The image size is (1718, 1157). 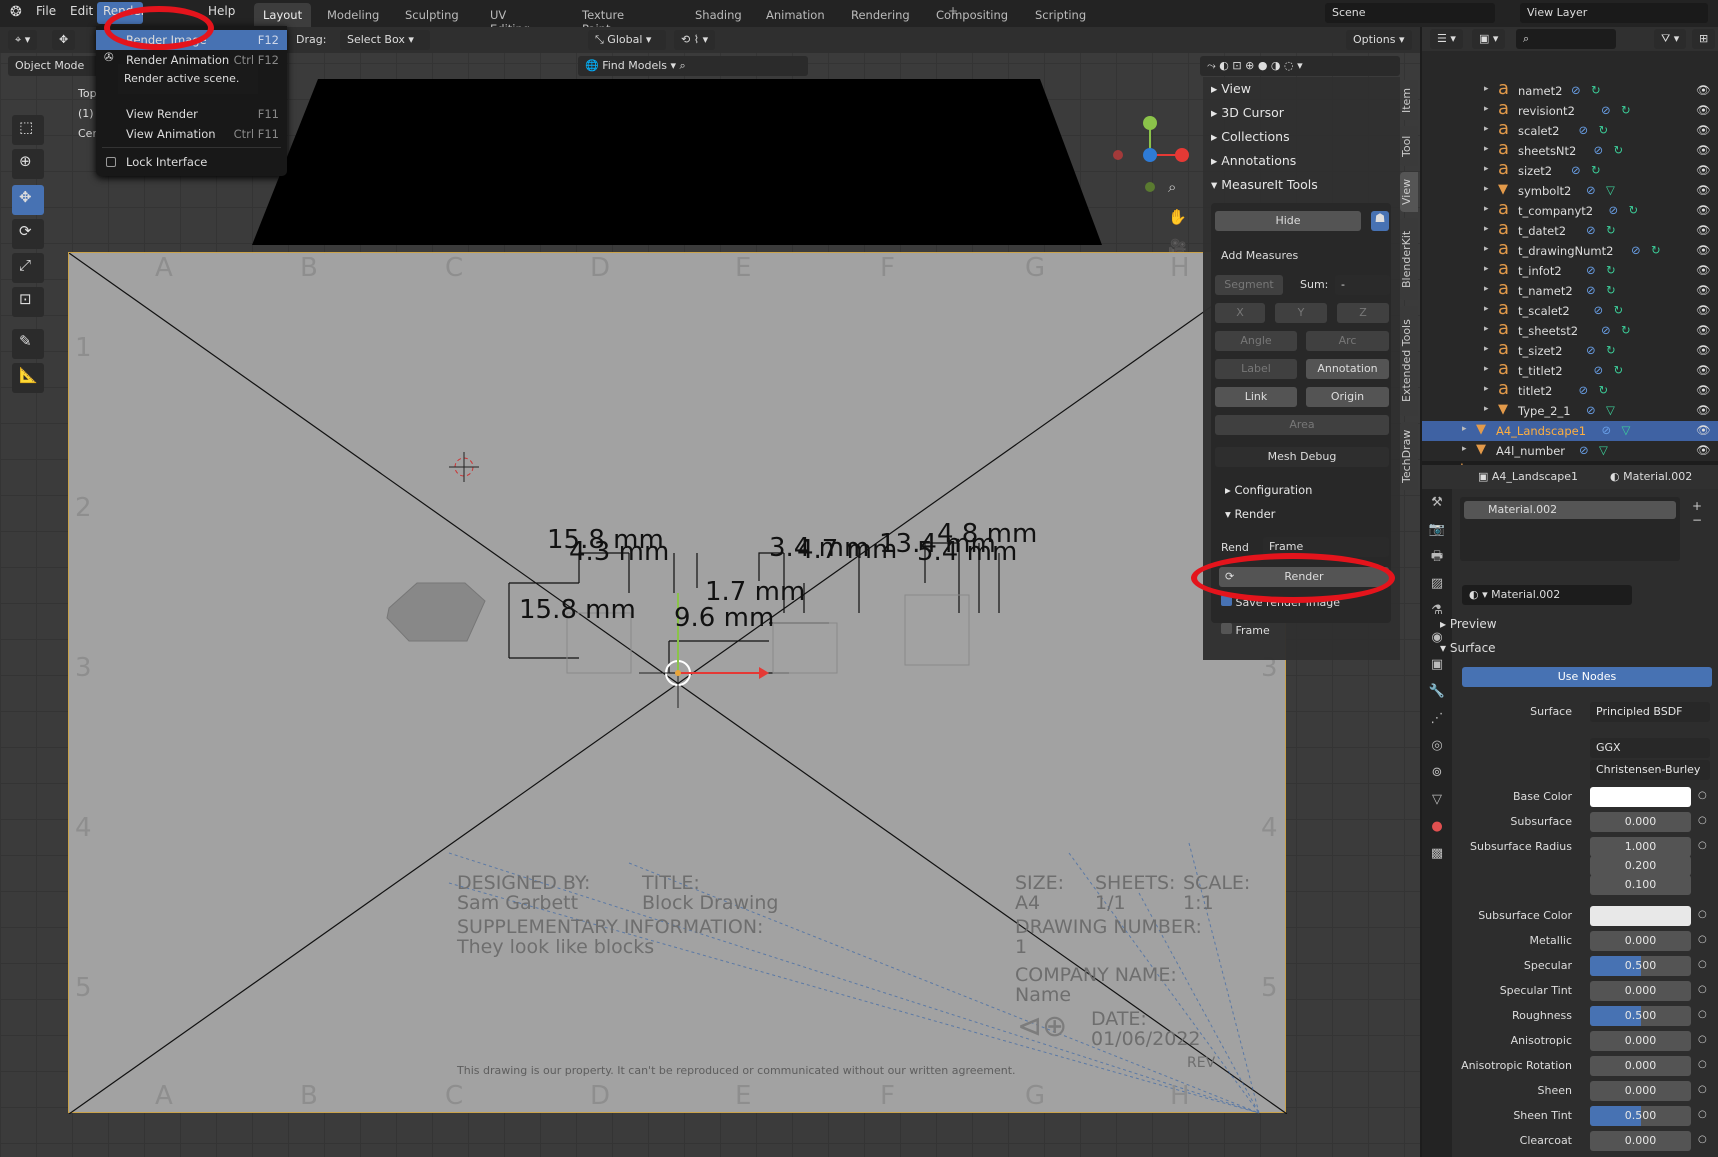 I want to click on tab-uv-editing: UV Editing, so click(x=510, y=19).